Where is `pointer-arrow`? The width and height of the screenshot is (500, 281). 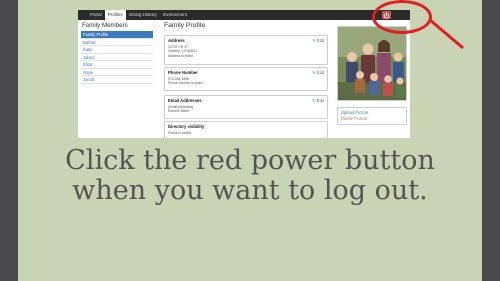 pointer-arrow is located at coordinates (446, 34).